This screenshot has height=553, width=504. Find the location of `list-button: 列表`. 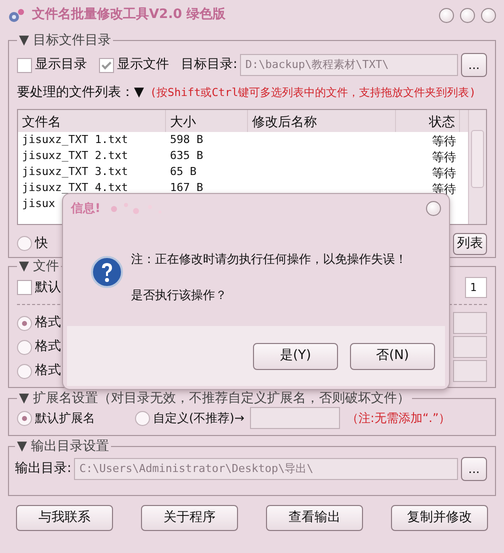

list-button: 列表 is located at coordinates (470, 243).